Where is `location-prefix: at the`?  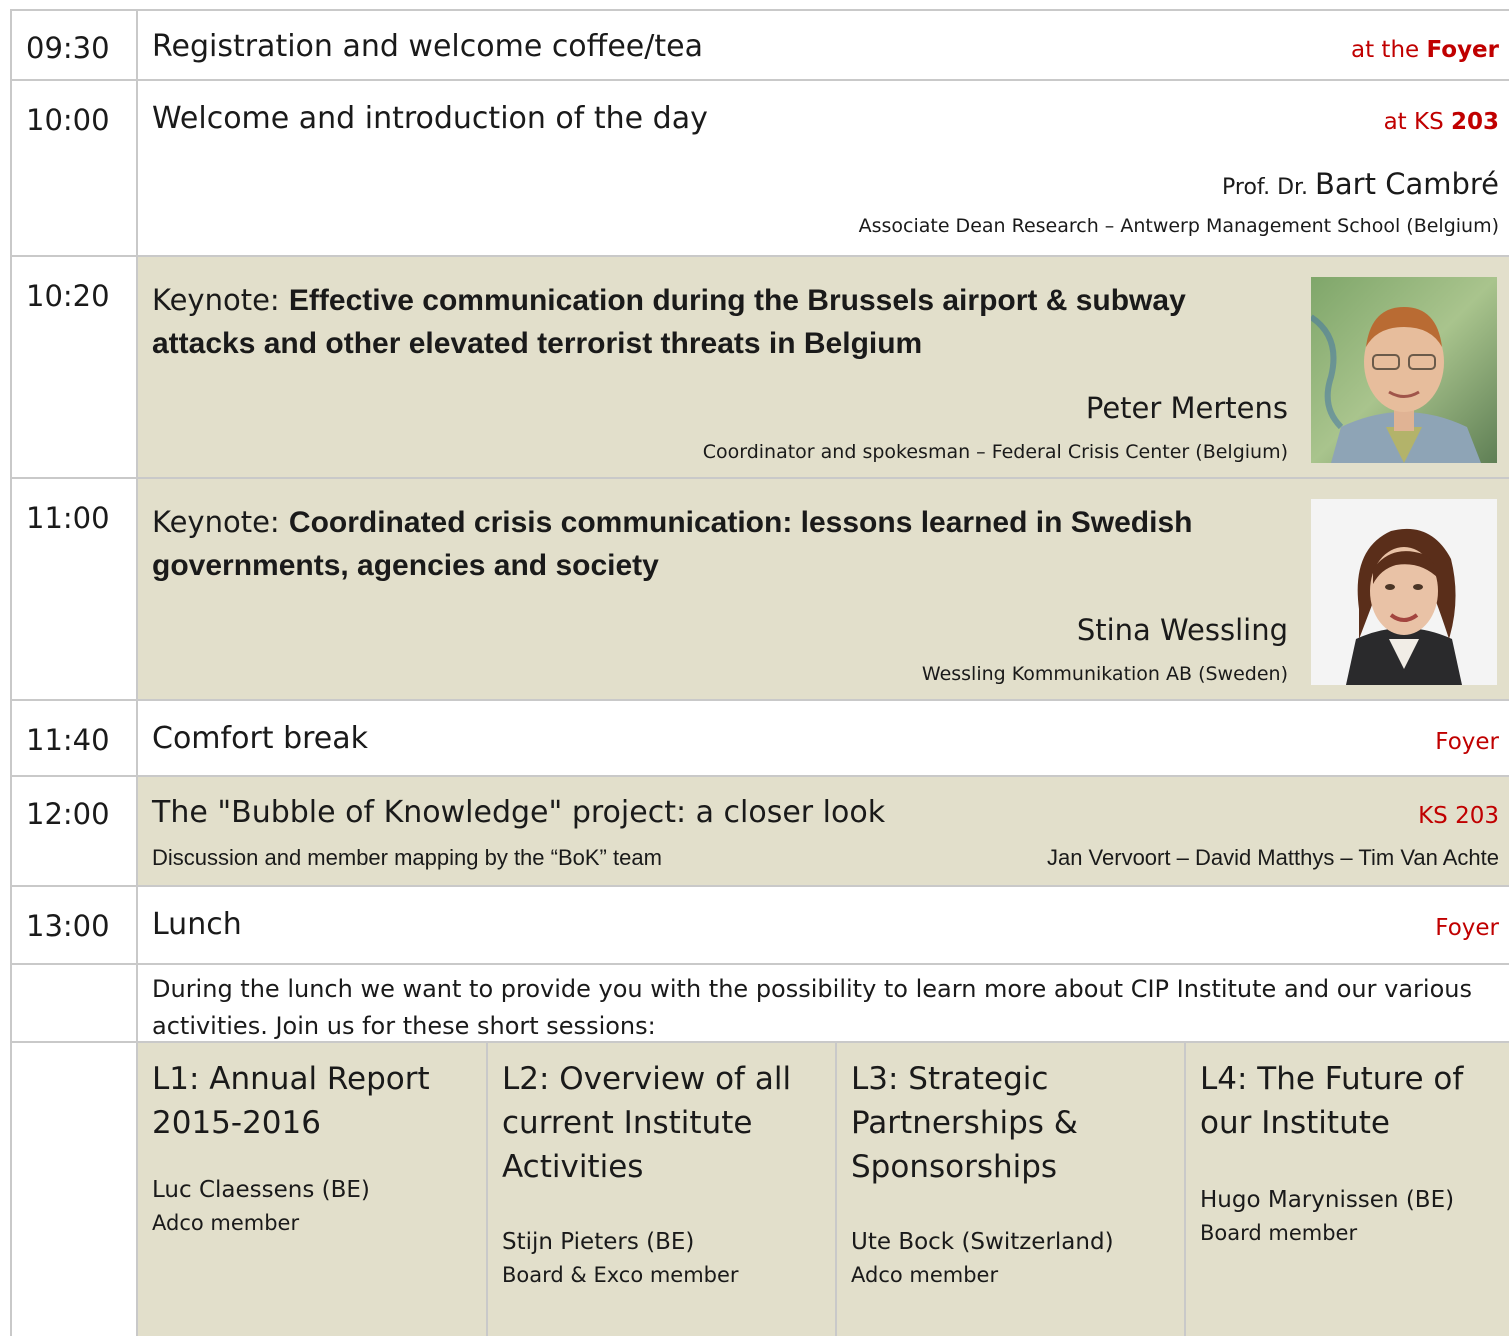
location-prefix: at the is located at coordinates (1389, 50).